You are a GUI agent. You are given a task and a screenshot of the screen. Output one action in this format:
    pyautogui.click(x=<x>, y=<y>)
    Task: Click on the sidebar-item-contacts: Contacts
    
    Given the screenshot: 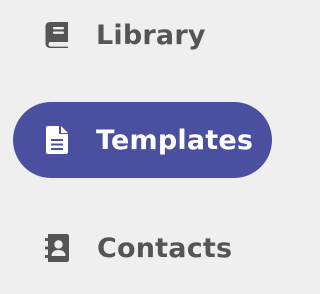 What is the action you would take?
    pyautogui.click(x=138, y=248)
    